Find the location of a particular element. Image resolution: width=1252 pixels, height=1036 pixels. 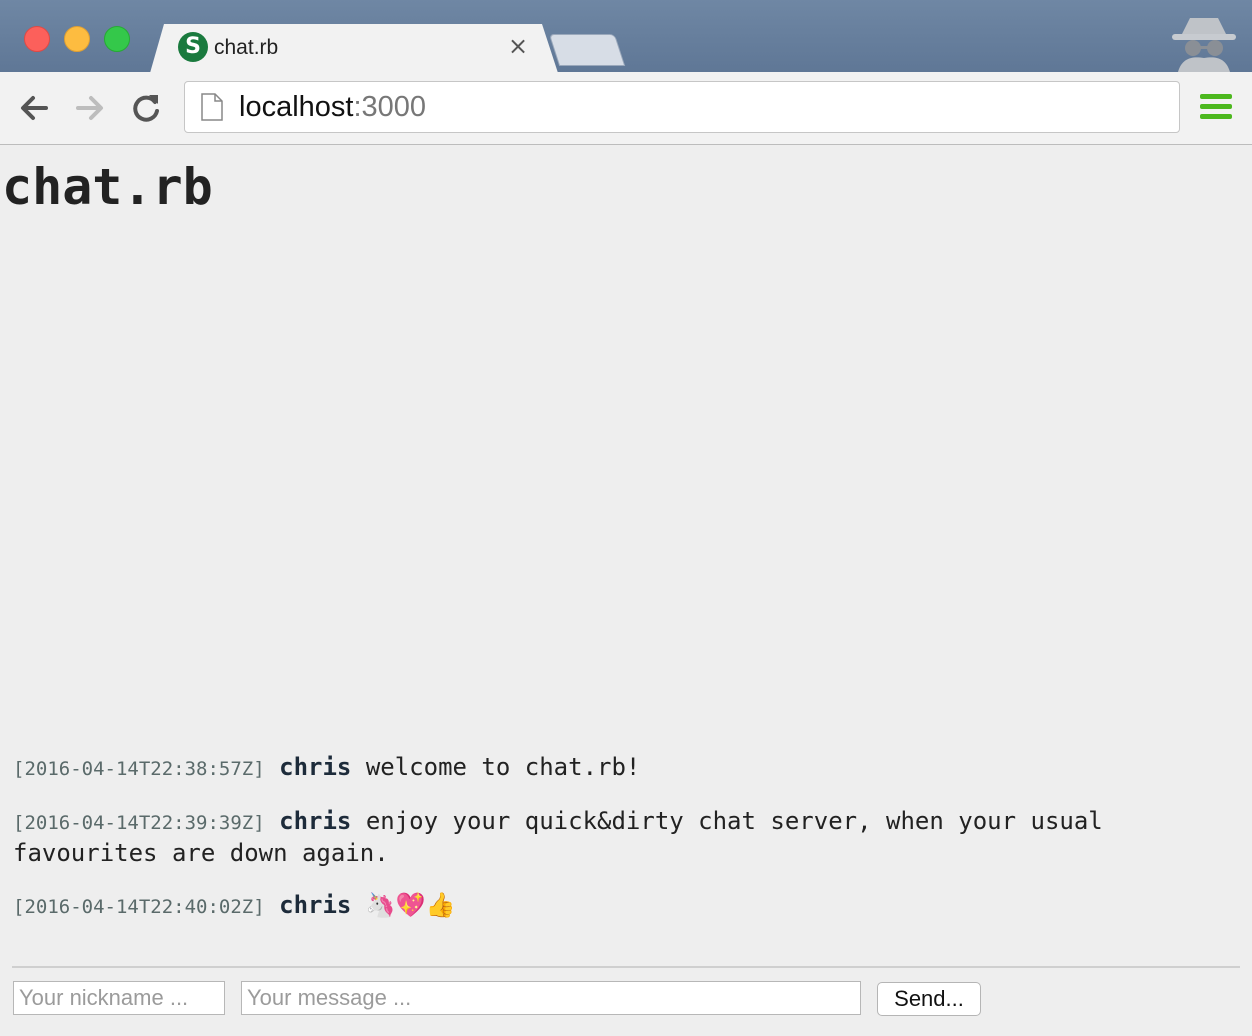

message-text: welcome to chat.rb! is located at coordinates (503, 767).